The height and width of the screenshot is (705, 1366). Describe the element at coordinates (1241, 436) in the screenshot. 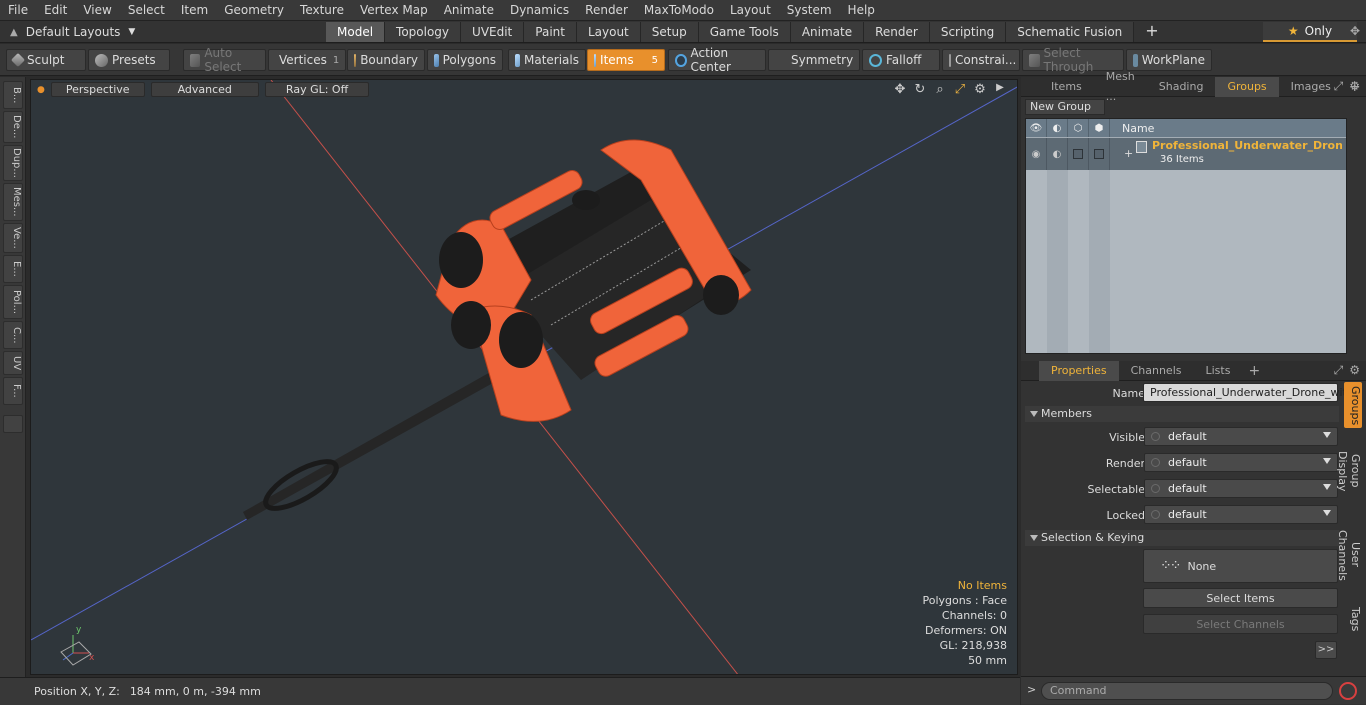

I see `visible-select: default` at that location.